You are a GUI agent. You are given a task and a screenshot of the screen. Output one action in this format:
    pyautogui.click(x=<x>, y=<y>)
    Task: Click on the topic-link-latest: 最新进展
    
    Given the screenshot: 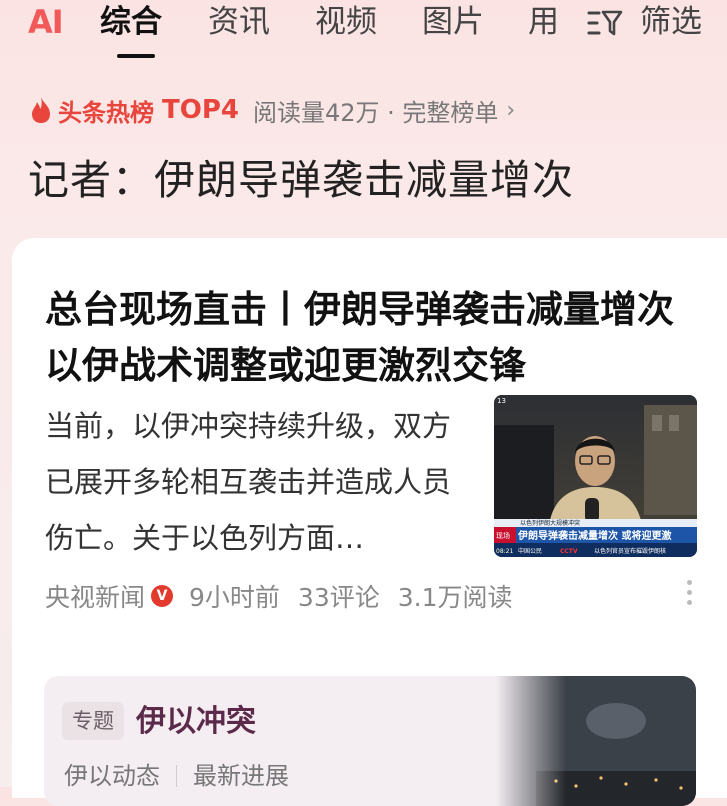 What is the action you would take?
    pyautogui.click(x=241, y=776)
    